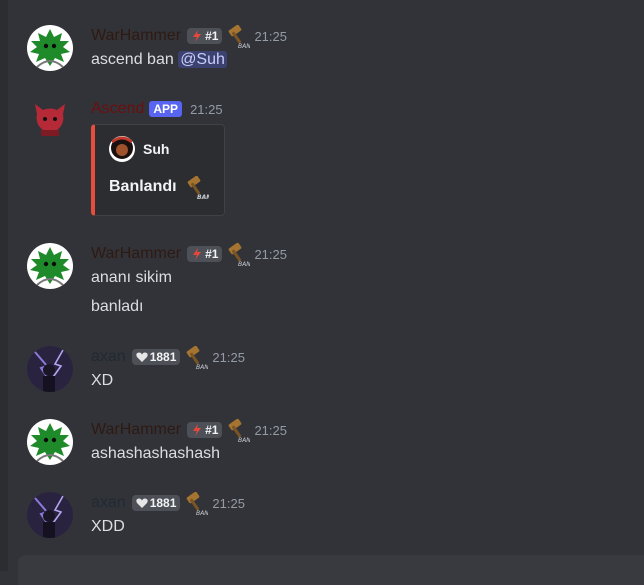  I want to click on message-line: ascend ban, so click(135, 59).